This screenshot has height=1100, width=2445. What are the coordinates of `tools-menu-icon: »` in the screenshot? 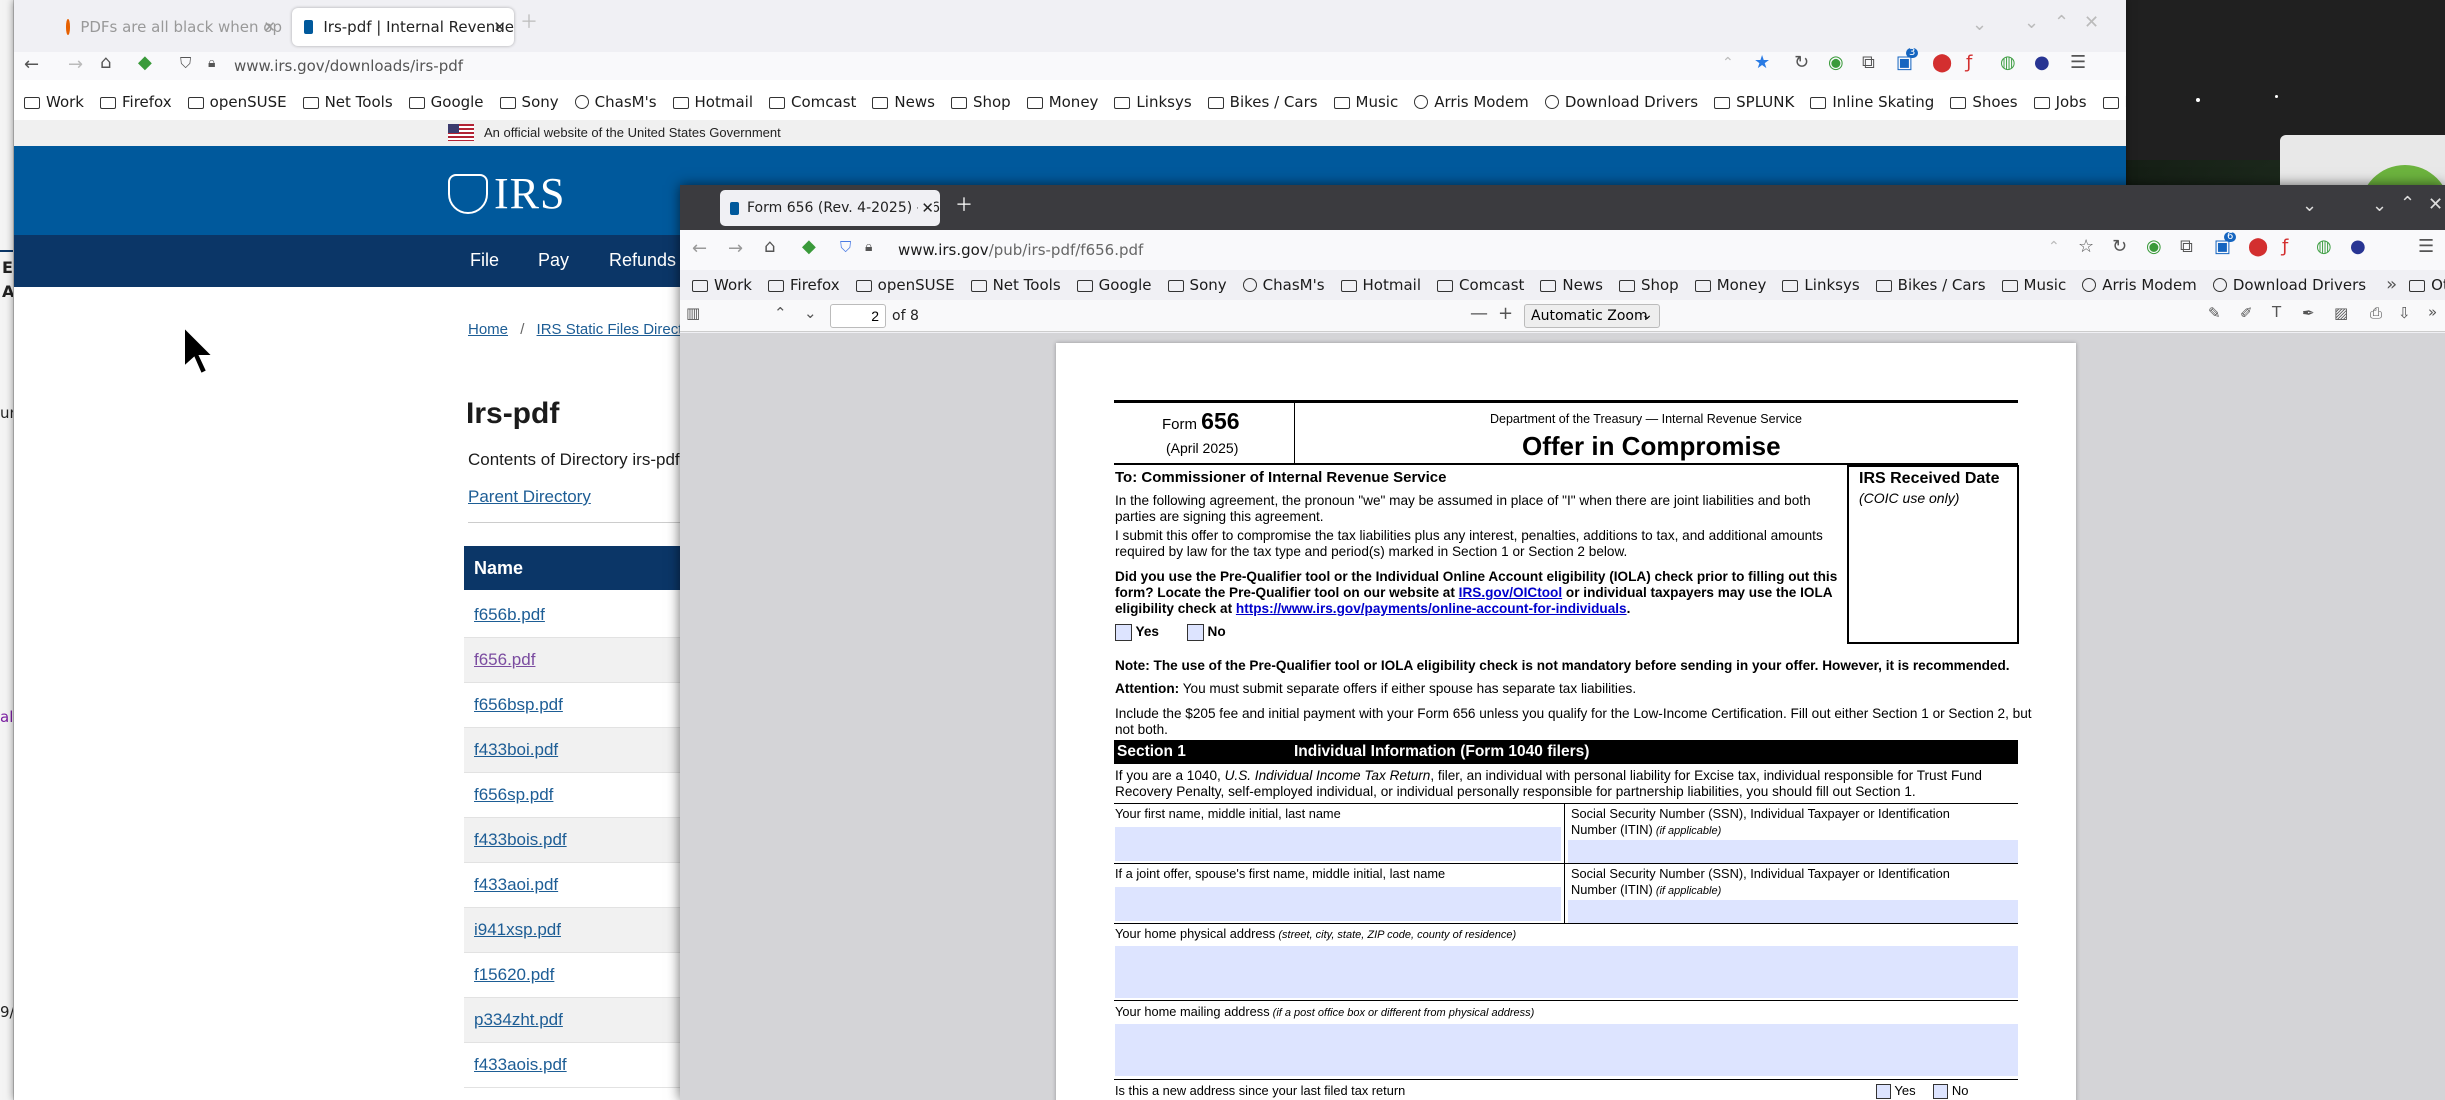 It's located at (2432, 312).